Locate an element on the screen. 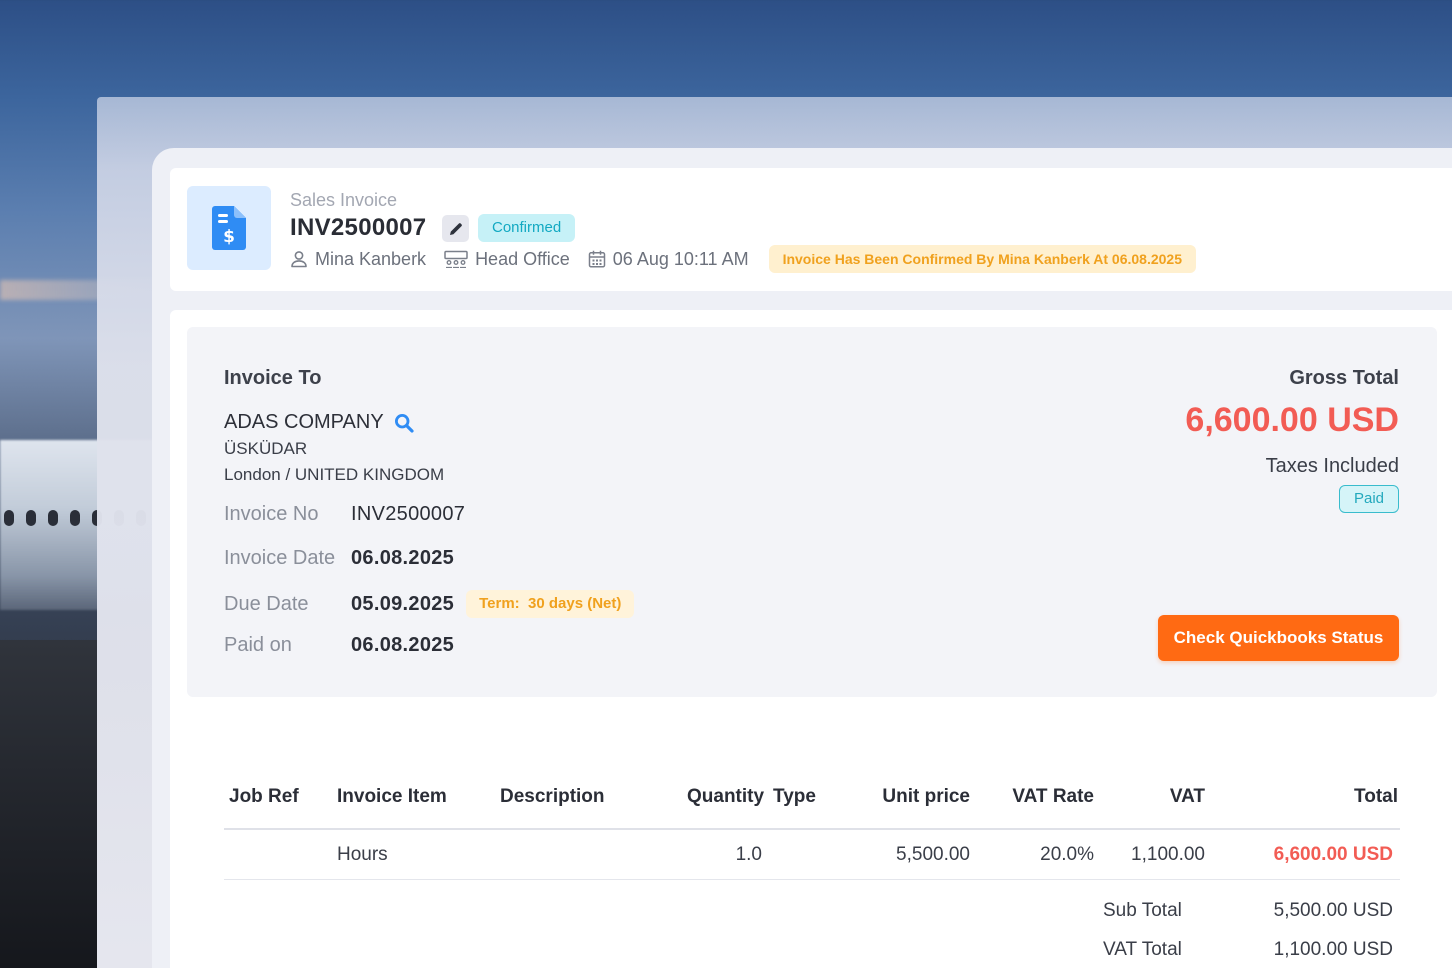 This screenshot has width=1452, height=968. due-date-label: Due Date is located at coordinates (266, 603).